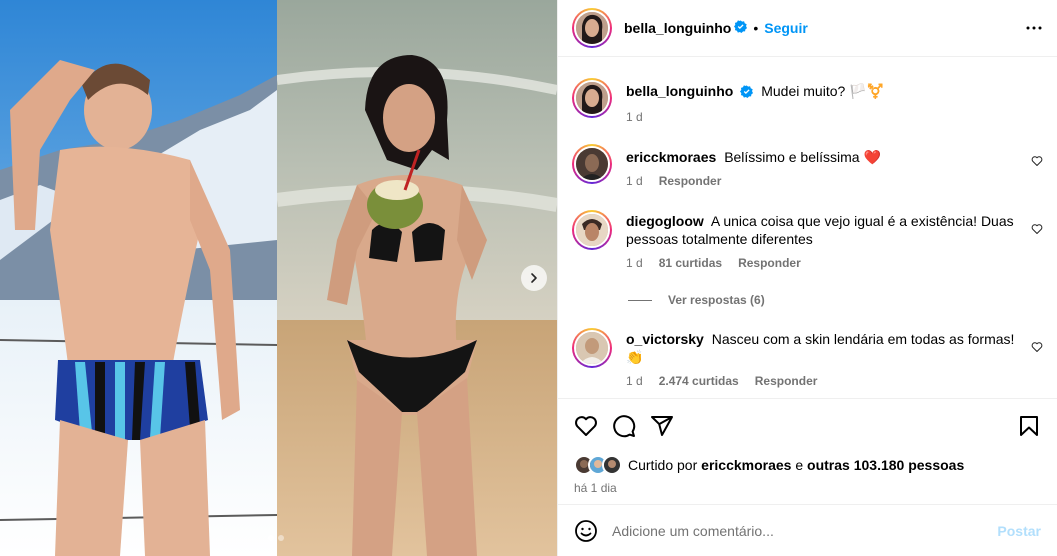 The image size is (1057, 556). Describe the element at coordinates (807, 488) in the screenshot. I see `post-timestamp: há 1 dia` at that location.